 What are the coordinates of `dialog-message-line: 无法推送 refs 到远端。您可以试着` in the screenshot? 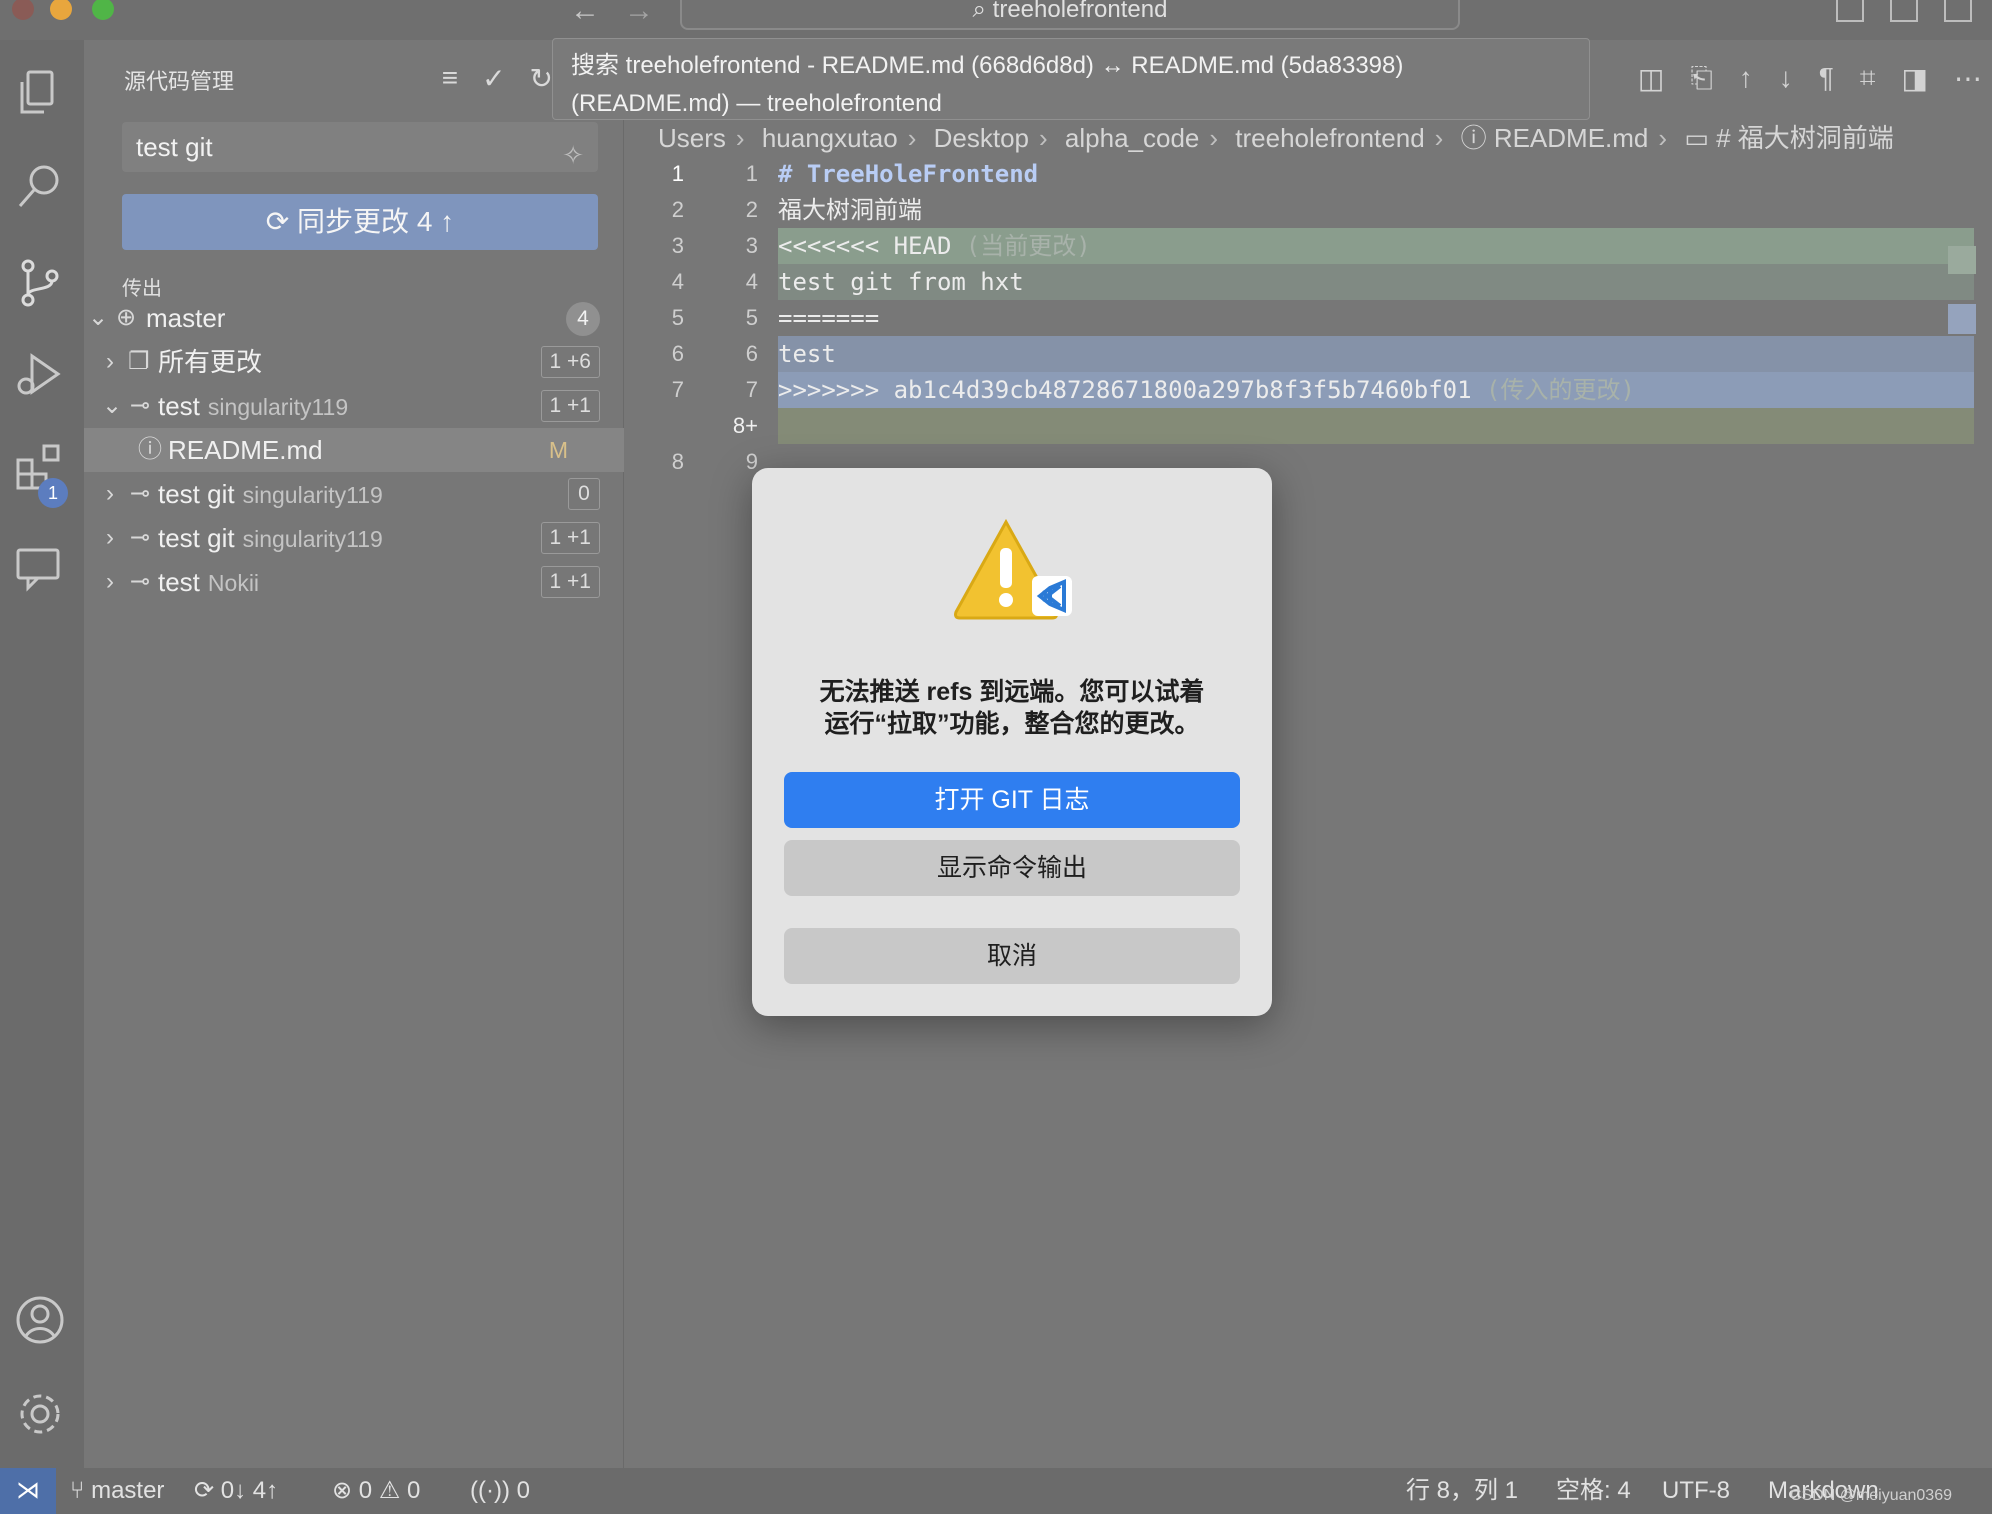 It's located at (1012, 692).